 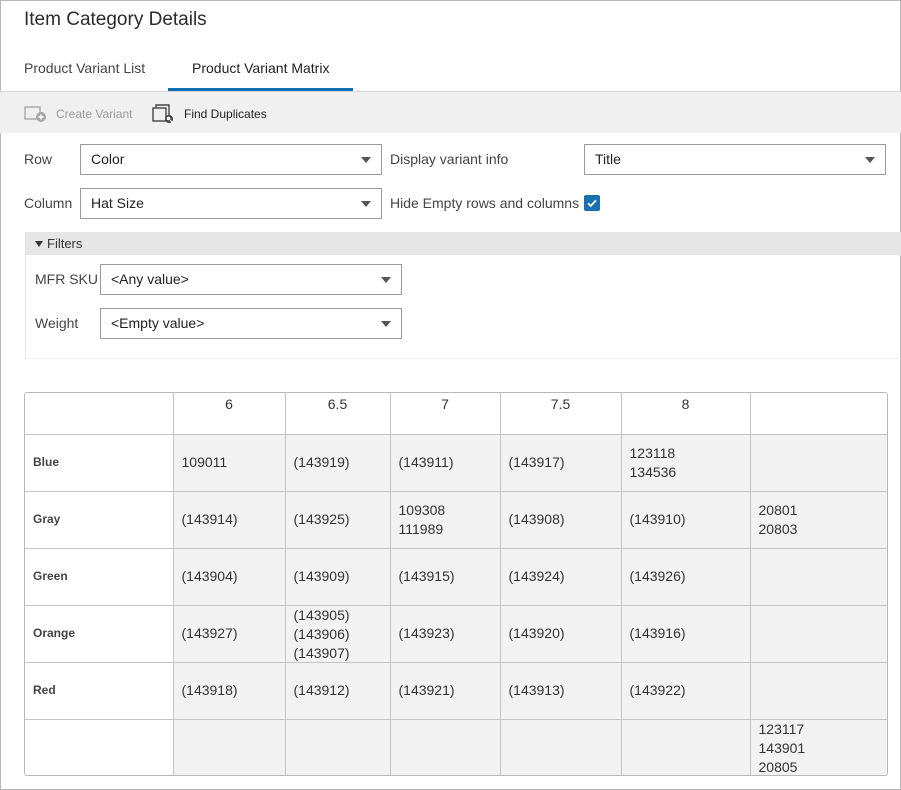 I want to click on variant-id: (143922), so click(x=690, y=690).